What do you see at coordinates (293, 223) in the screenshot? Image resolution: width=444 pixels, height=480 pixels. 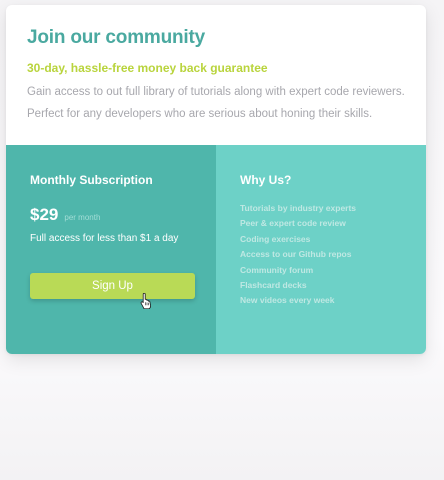 I see `list-item: Peer & expert code review` at bounding box center [293, 223].